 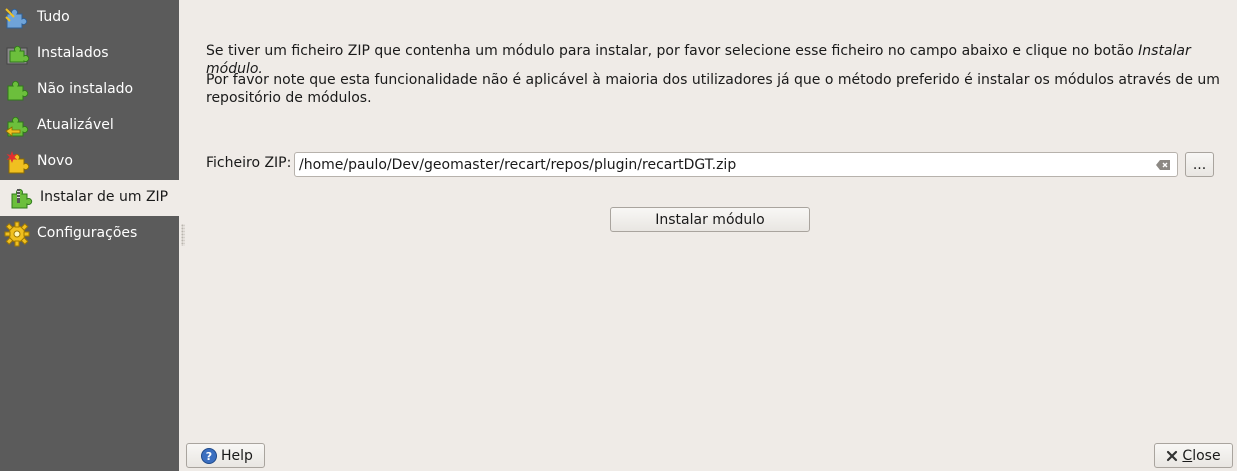 I want to click on sidebar-item-instalar-zip: Instalar de um ZIP, so click(x=89, y=198).